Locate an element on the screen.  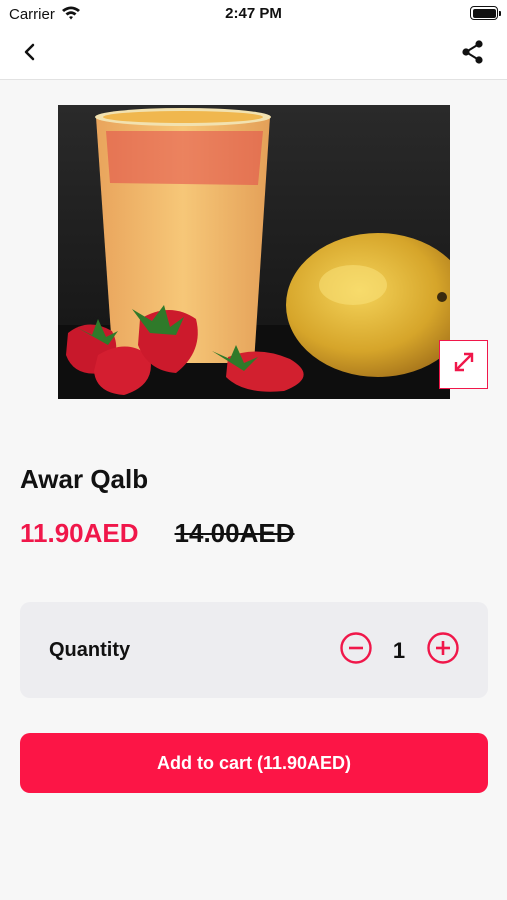
product-name: Awar Qalb is located at coordinates (84, 479).